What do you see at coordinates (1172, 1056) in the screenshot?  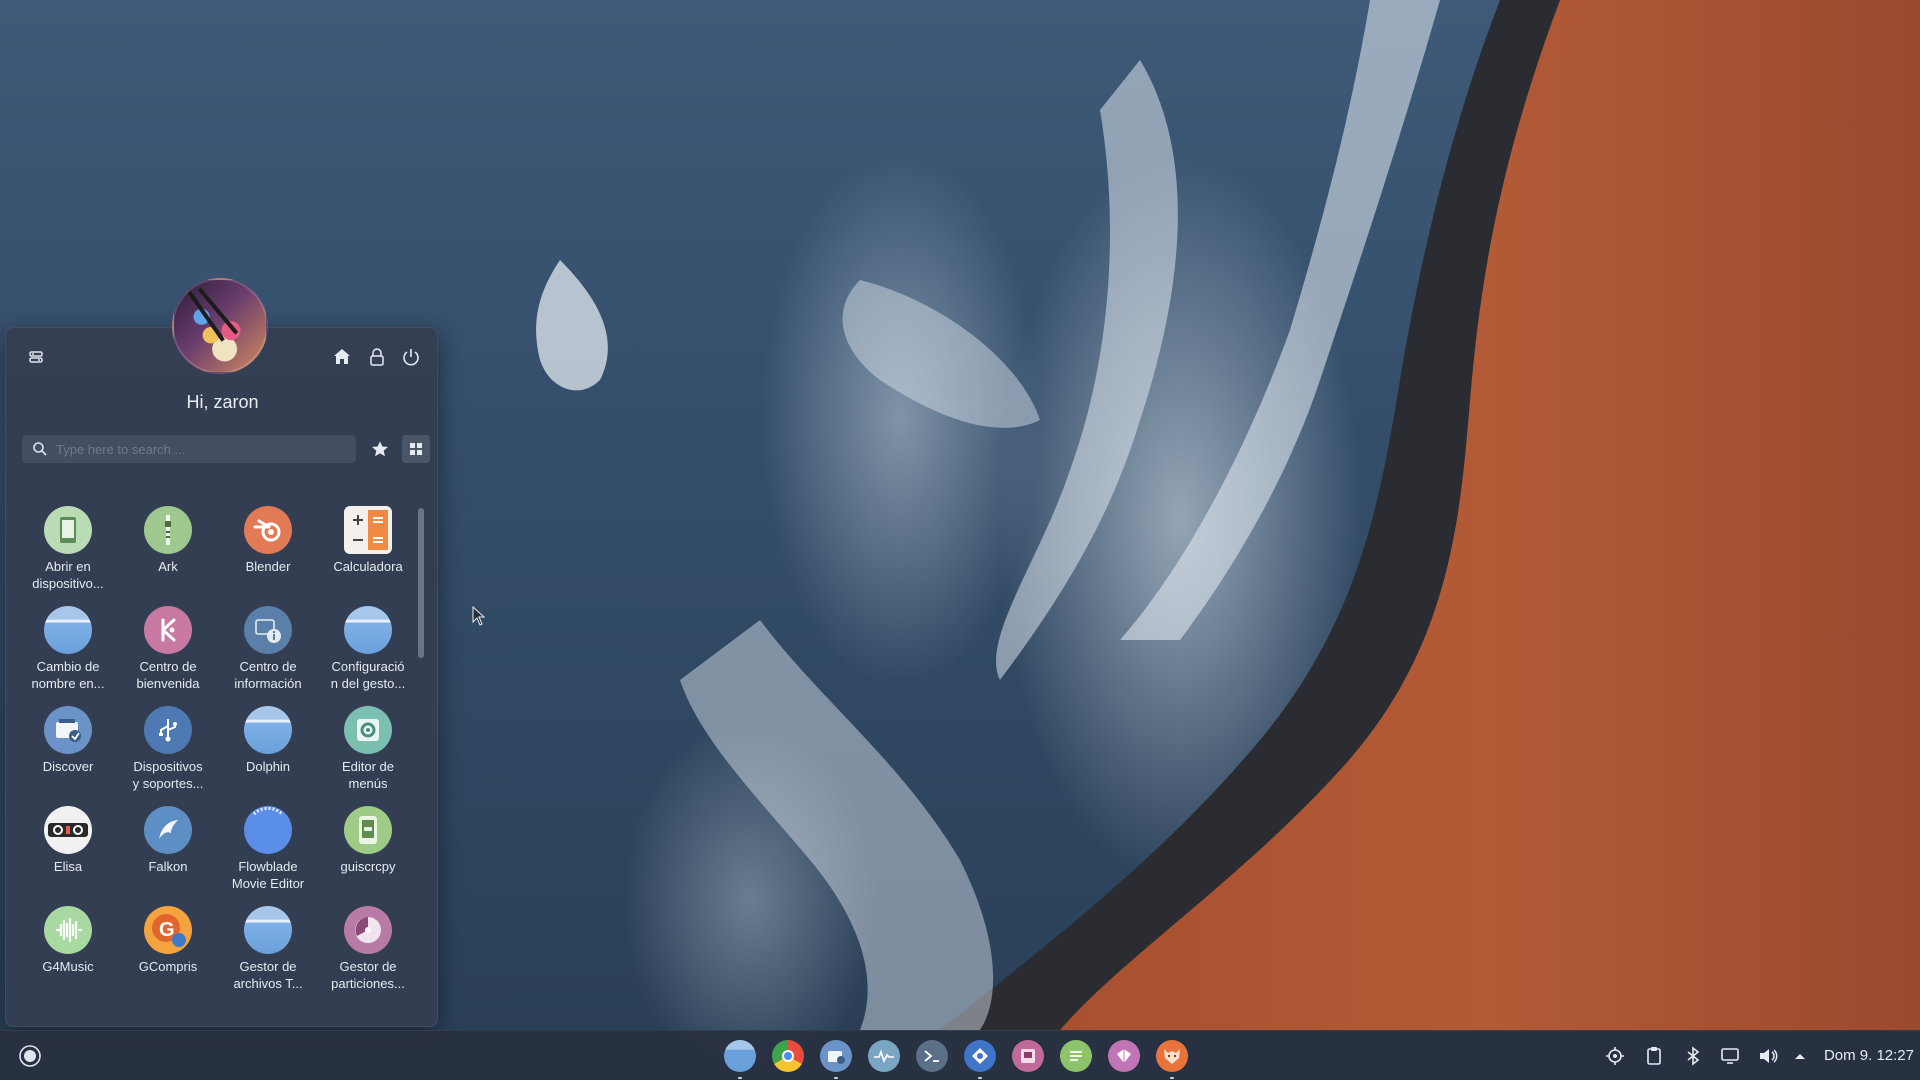 I see `firefox-icon` at bounding box center [1172, 1056].